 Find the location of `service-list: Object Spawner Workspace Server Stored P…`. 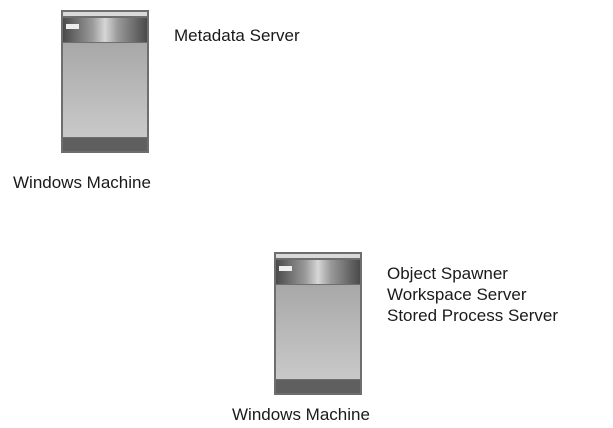

service-list: Object Spawner Workspace Server Stored P… is located at coordinates (472, 294).